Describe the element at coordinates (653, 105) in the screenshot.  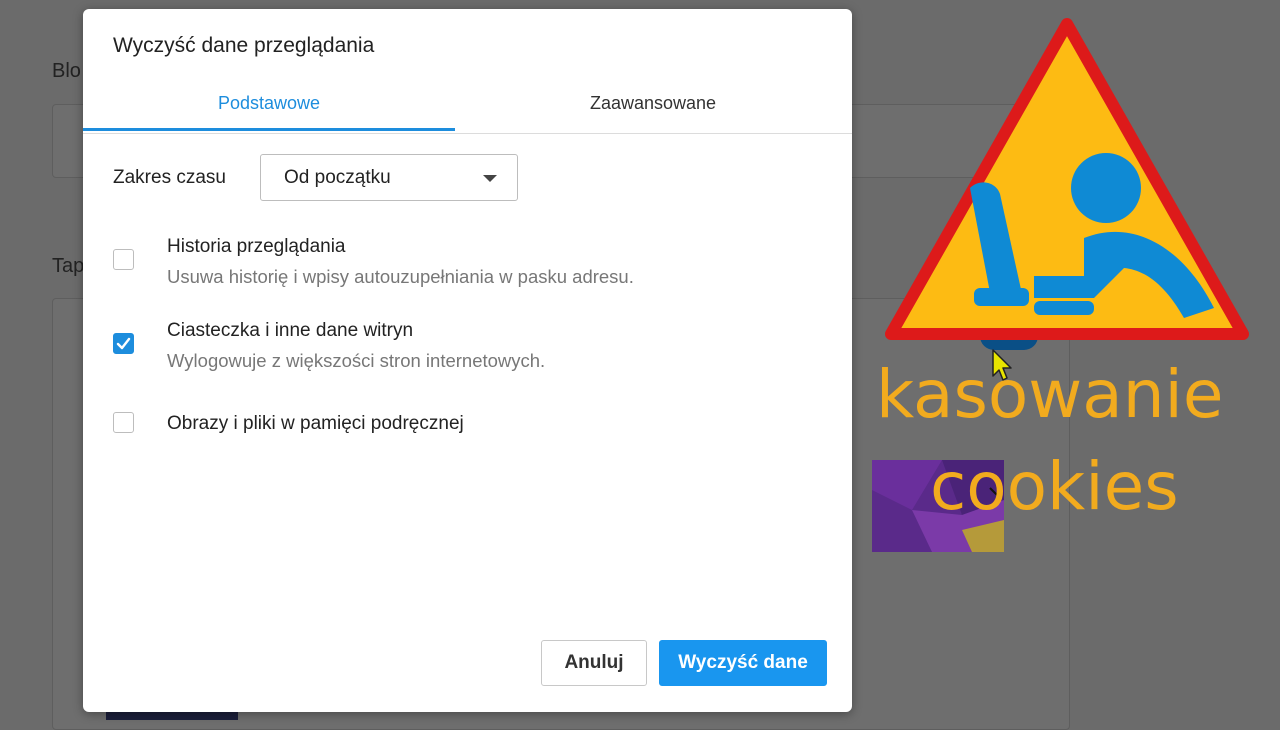
I see `tab-advanced: Zaawansowane` at that location.